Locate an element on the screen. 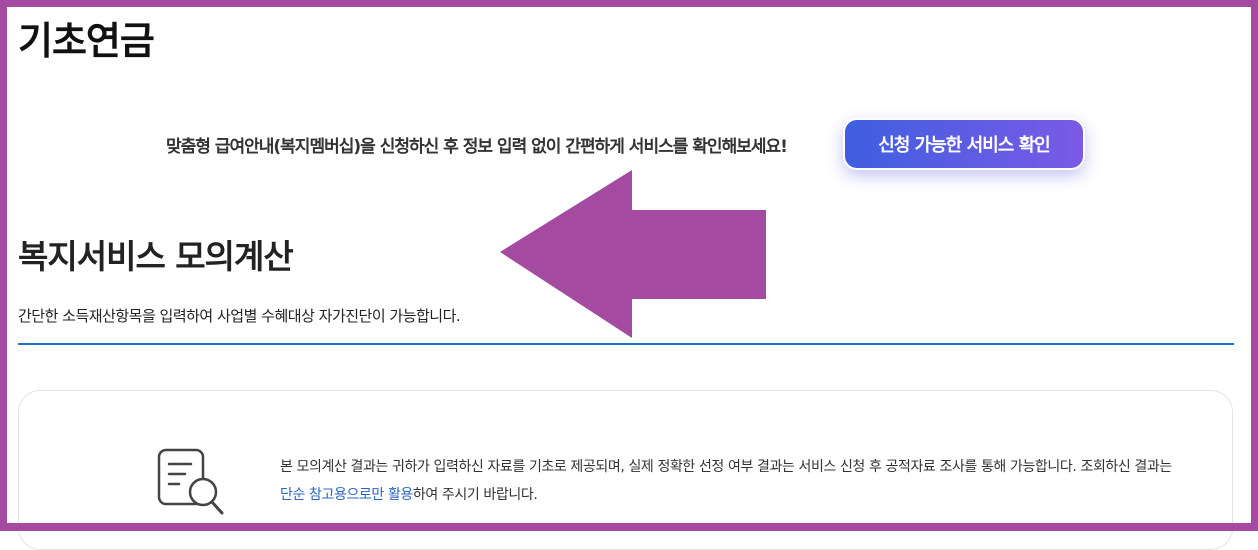 Image resolution: width=1258 pixels, height=550 pixels. notice-highlight: 단순 참고용으로만 활용 is located at coordinates (346, 495).